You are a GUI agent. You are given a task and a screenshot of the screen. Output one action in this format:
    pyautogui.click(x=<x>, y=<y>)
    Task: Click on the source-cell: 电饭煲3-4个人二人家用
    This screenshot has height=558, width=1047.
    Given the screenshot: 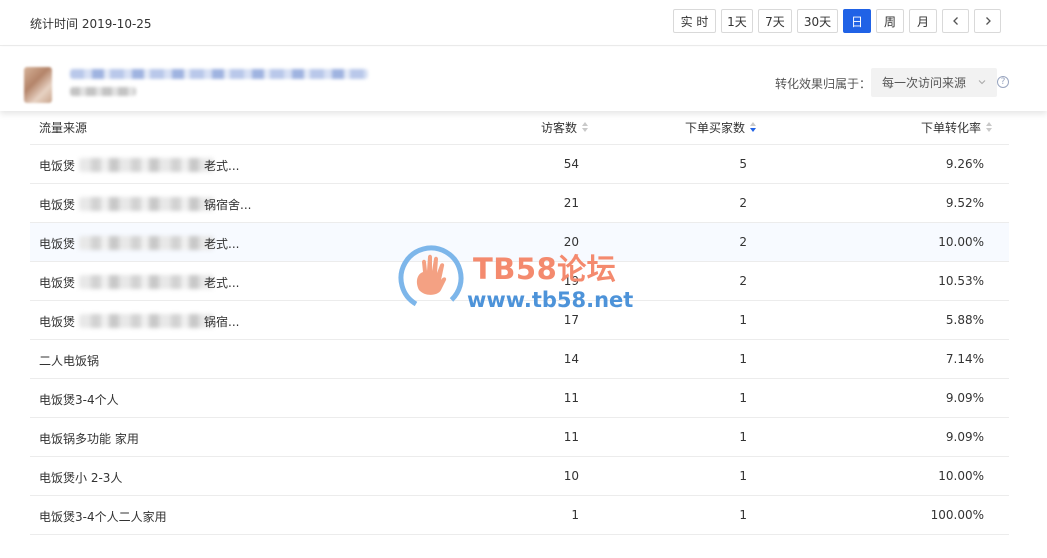 What is the action you would take?
    pyautogui.click(x=159, y=516)
    